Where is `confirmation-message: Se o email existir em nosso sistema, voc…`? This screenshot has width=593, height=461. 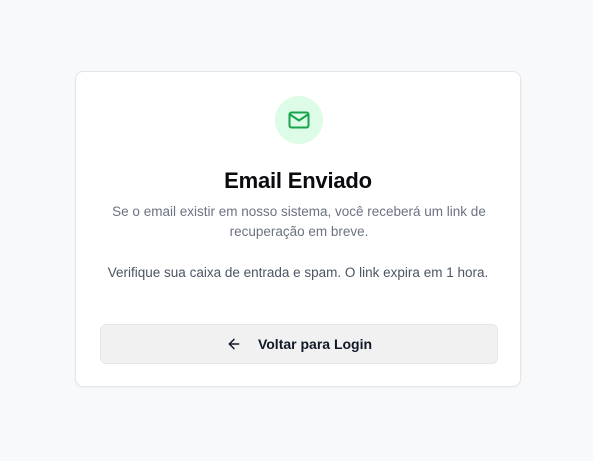
confirmation-message: Se o email existir em nosso sistema, voc… is located at coordinates (299, 221).